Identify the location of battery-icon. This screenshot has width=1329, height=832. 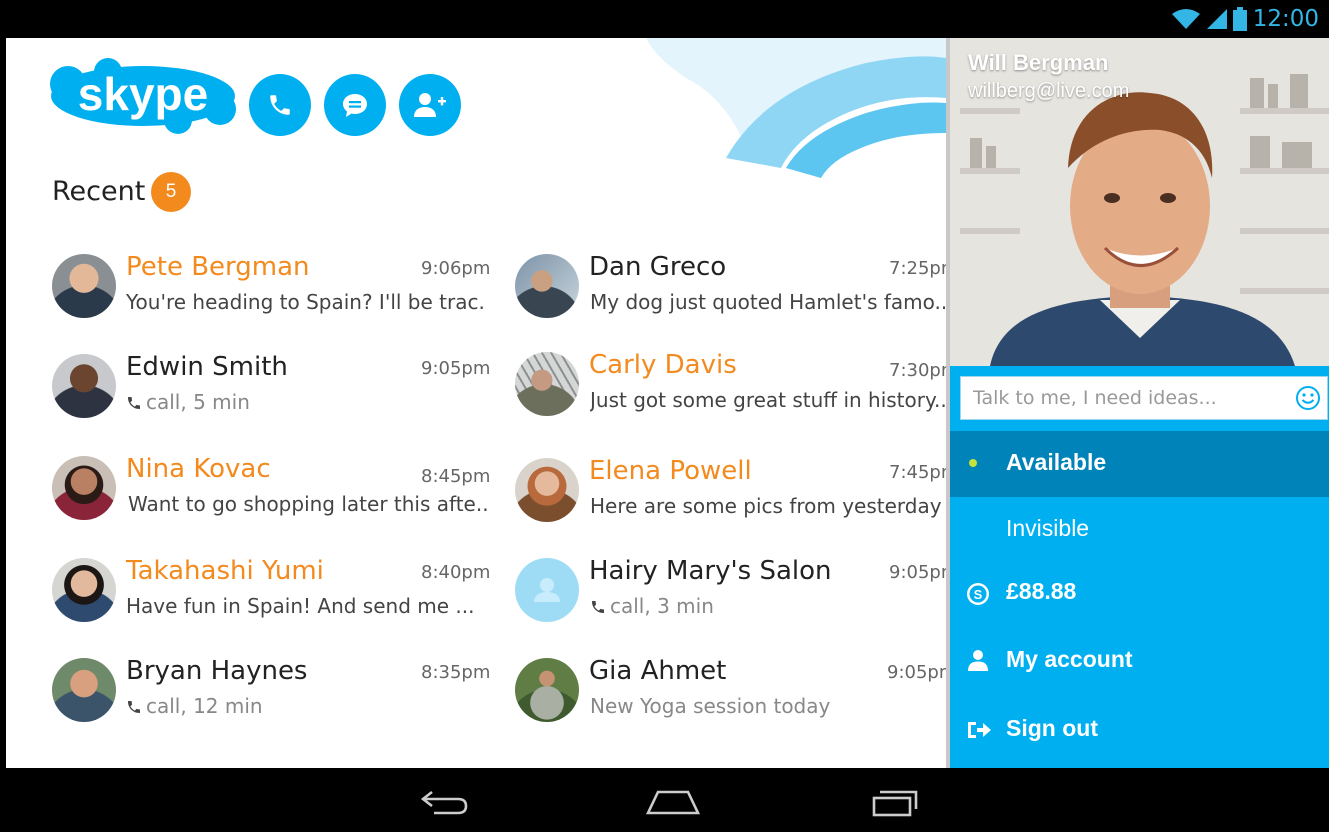
(1239, 19).